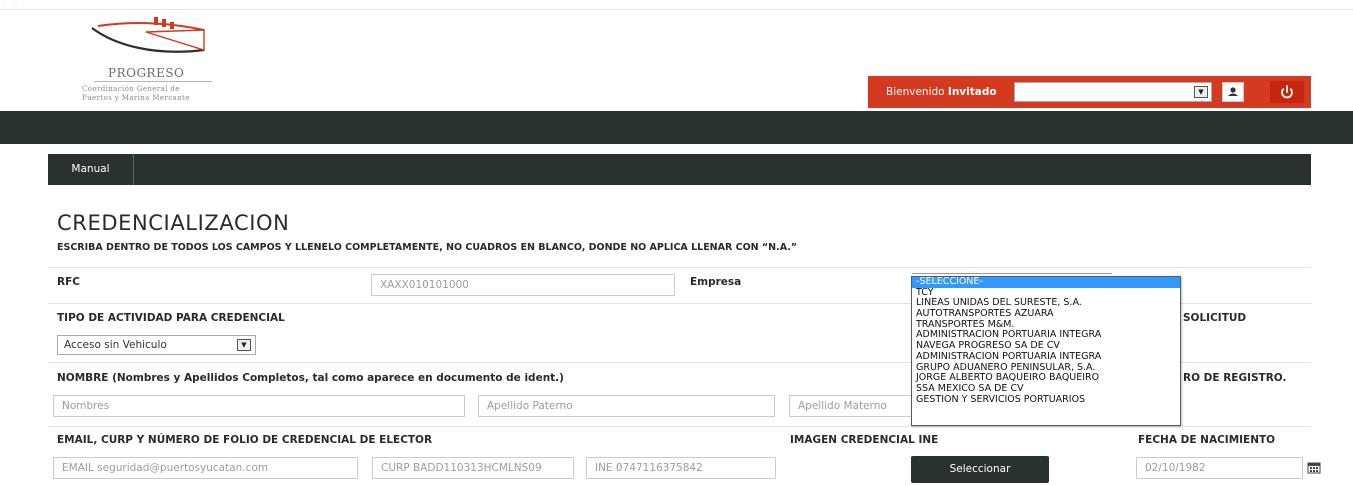 The height and width of the screenshot is (485, 1353). What do you see at coordinates (716, 282) in the screenshot?
I see `empresa-label: Empresa` at bounding box center [716, 282].